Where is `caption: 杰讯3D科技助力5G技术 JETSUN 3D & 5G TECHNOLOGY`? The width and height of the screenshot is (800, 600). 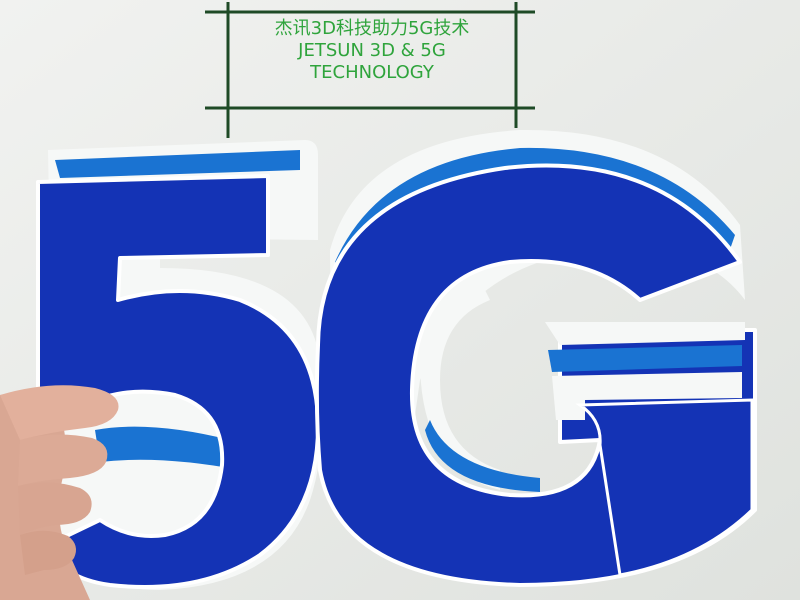
caption: 杰讯3D科技助力5G技术 JETSUN 3D & 5G TECHNOLOGY is located at coordinates (372, 56).